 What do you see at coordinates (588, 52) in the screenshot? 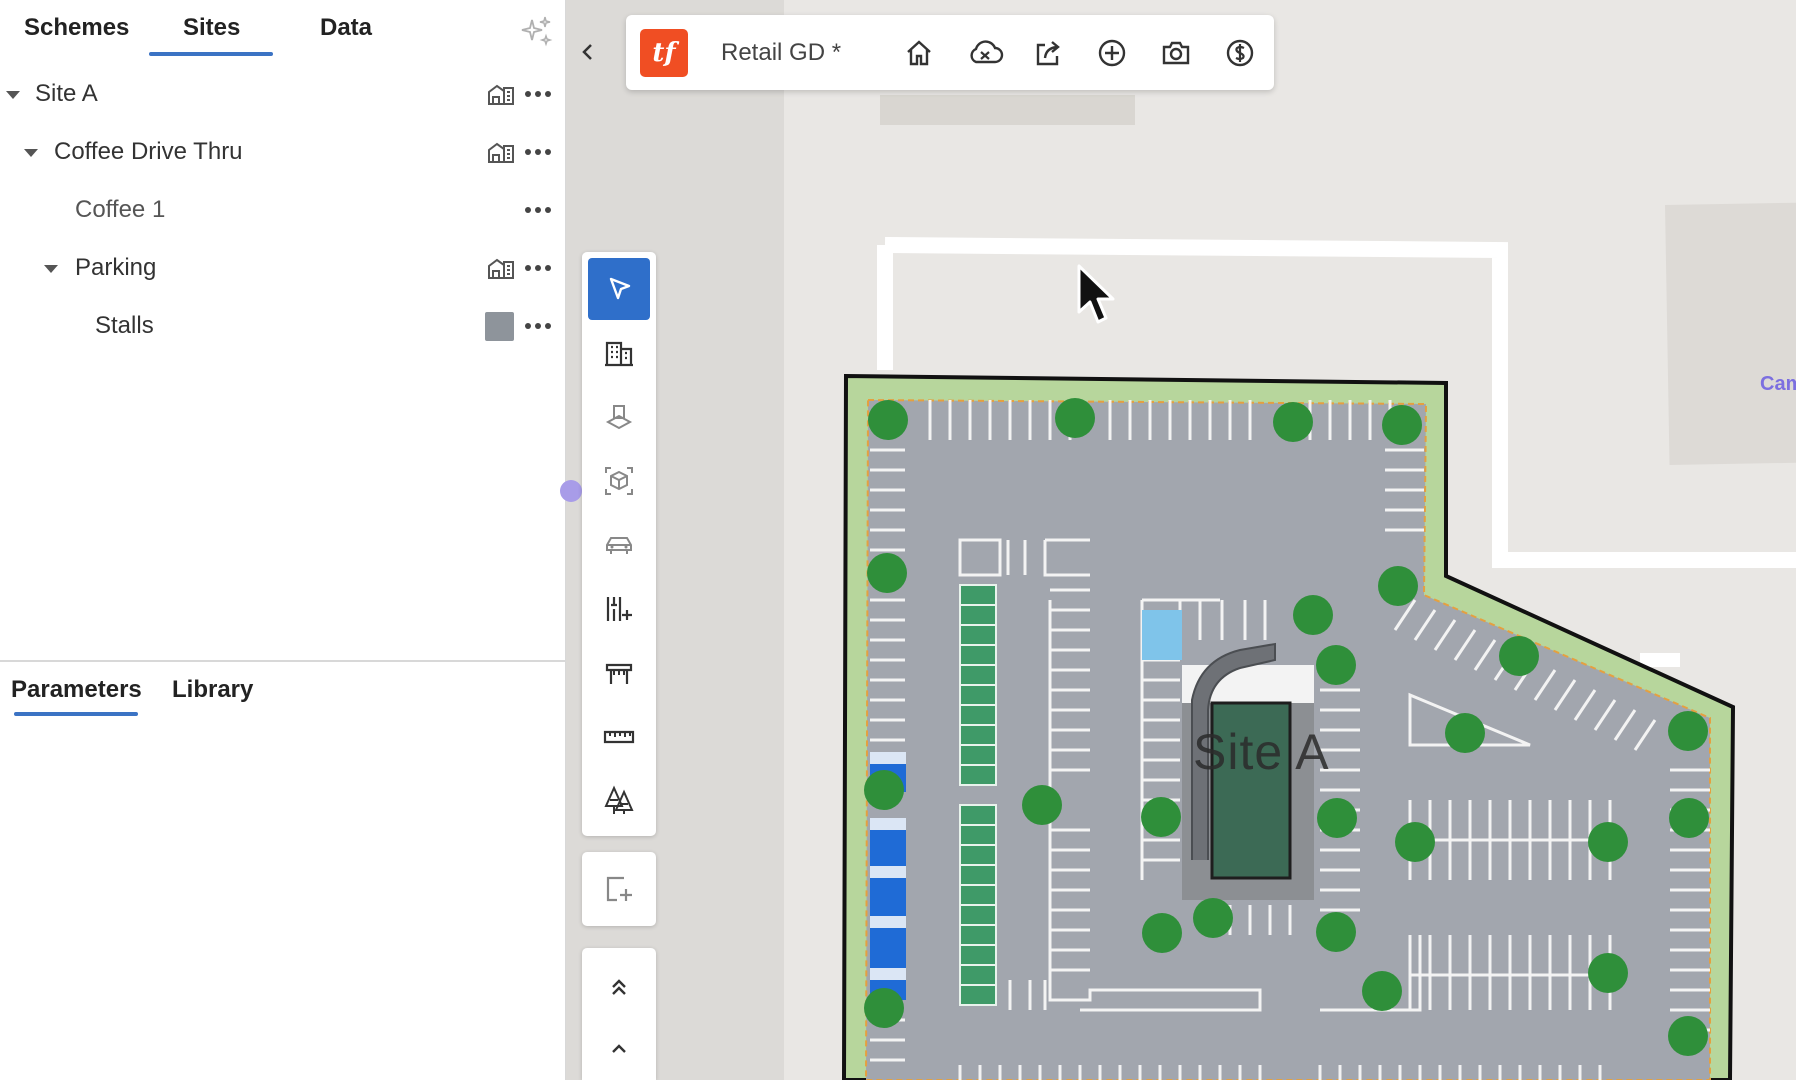
I see `chevron-left-icon` at bounding box center [588, 52].